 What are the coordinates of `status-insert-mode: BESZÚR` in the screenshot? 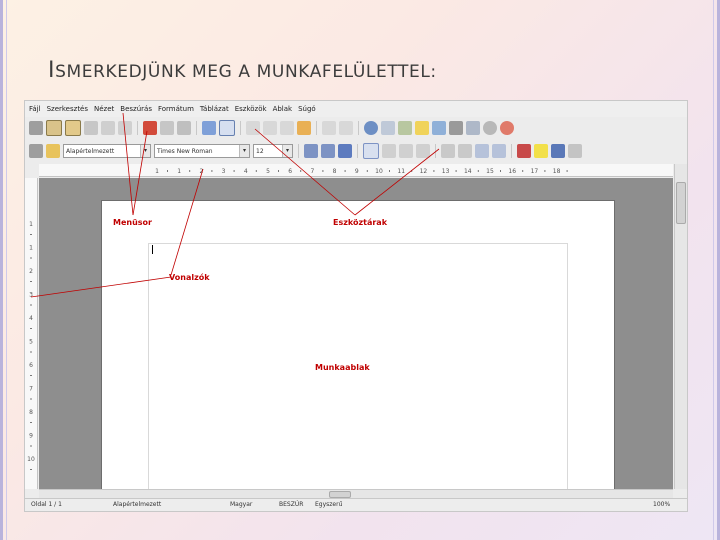 It's located at (291, 504).